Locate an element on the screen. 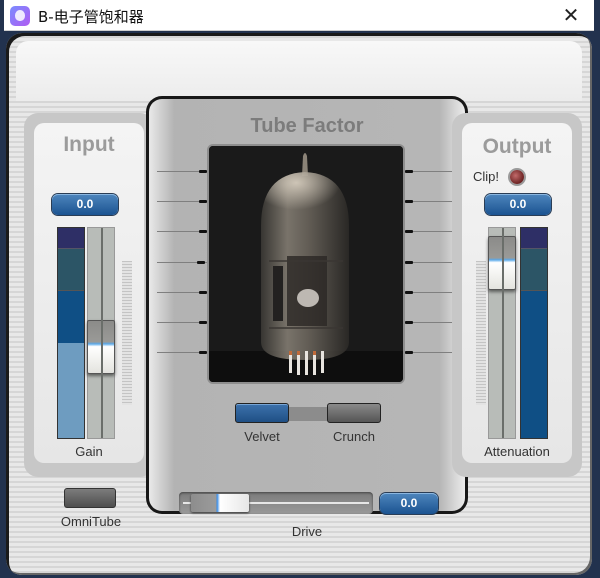  input-panel: Input 0.0 Gain is located at coordinates (89, 295).